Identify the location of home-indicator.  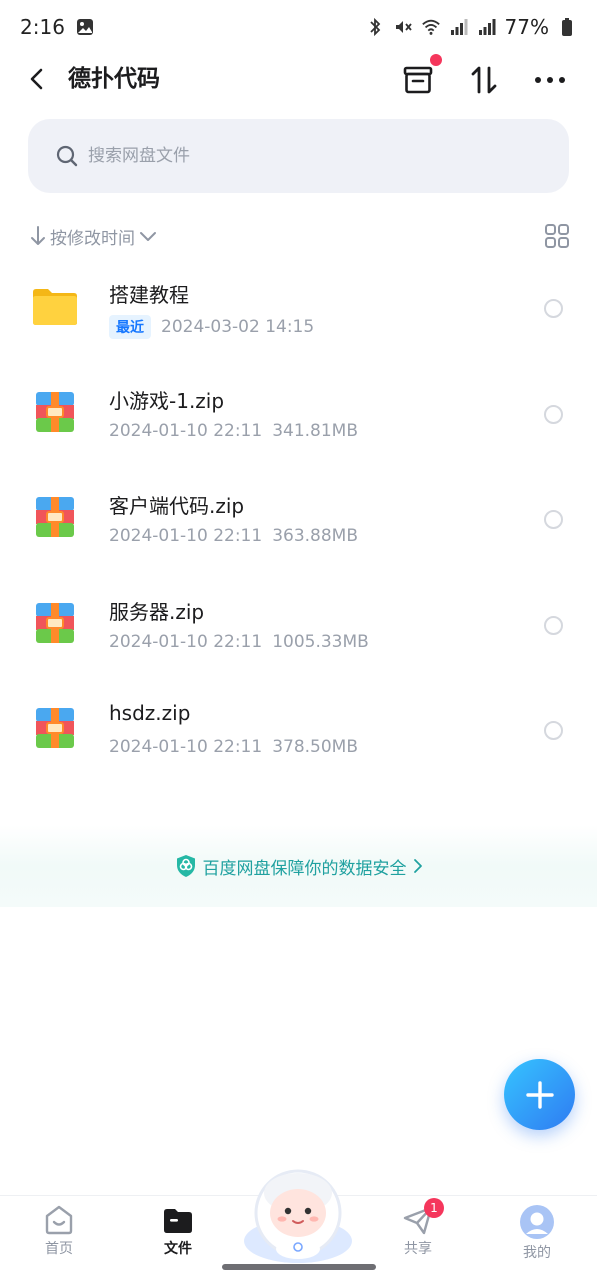
(299, 1267).